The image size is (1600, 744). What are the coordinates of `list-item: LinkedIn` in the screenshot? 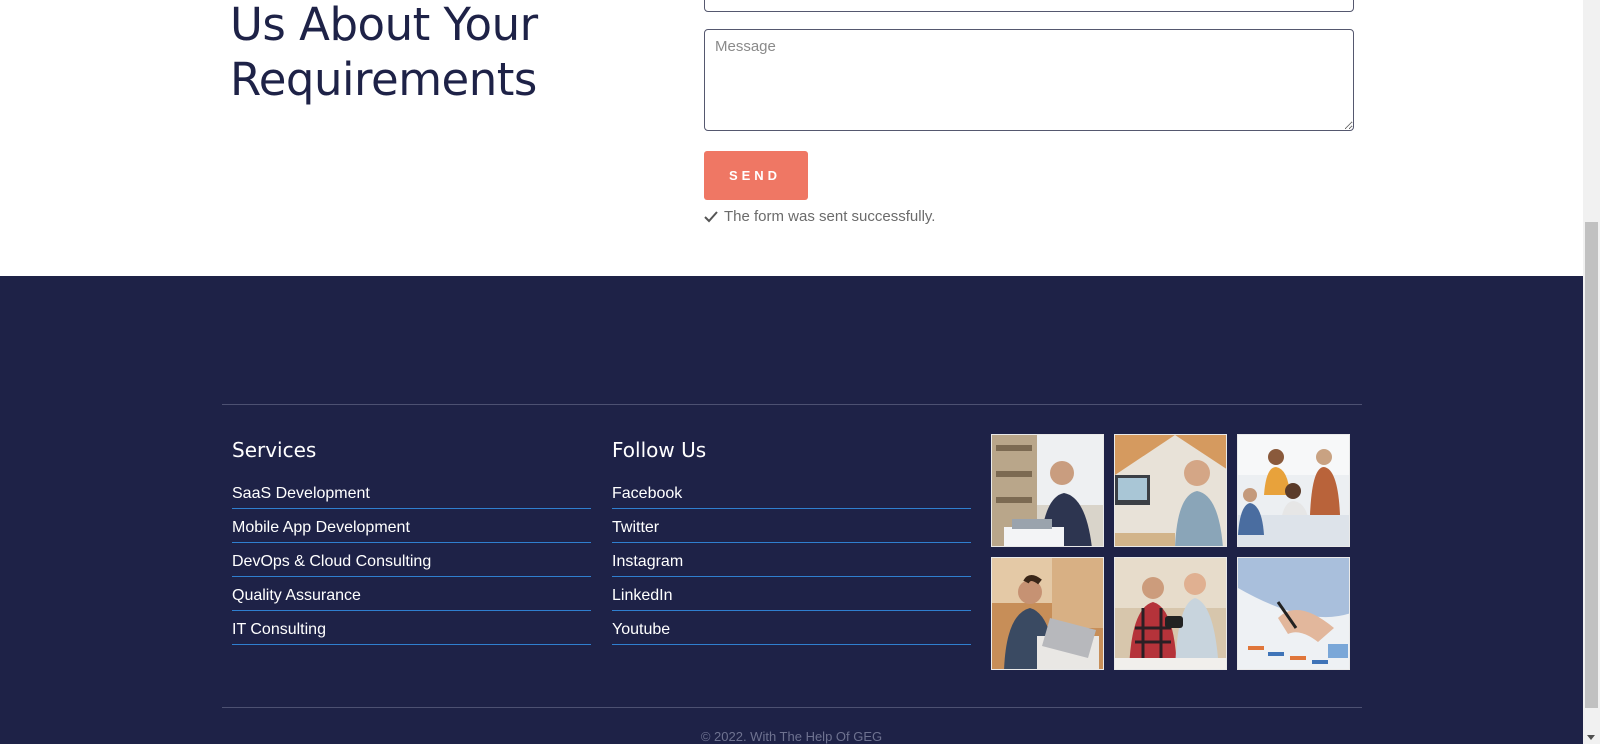 It's located at (791, 599).